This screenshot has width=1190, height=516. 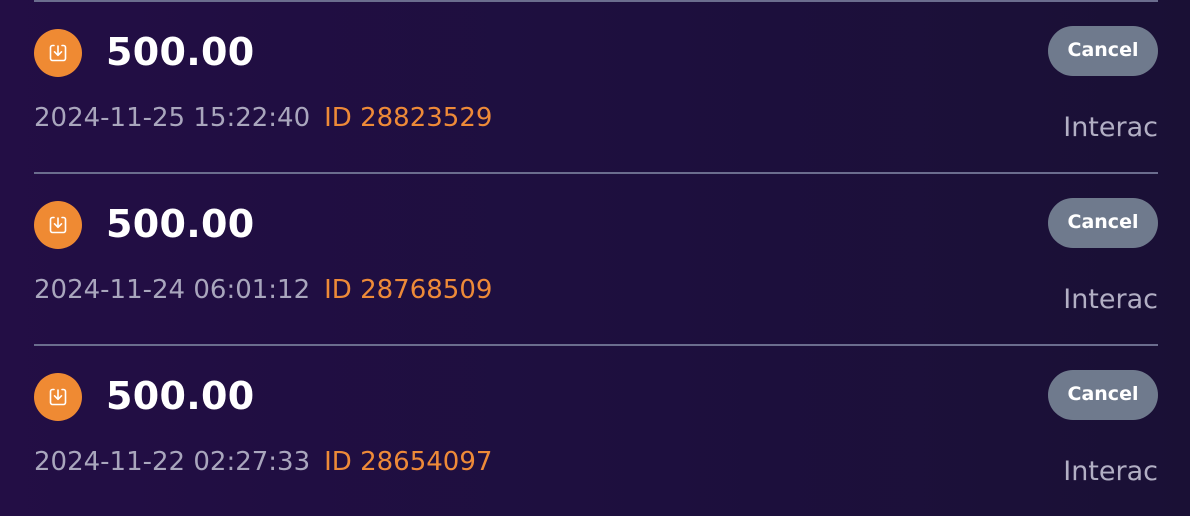 I want to click on transaction-datetime: 2024-11-24 06:01:12, so click(x=172, y=290).